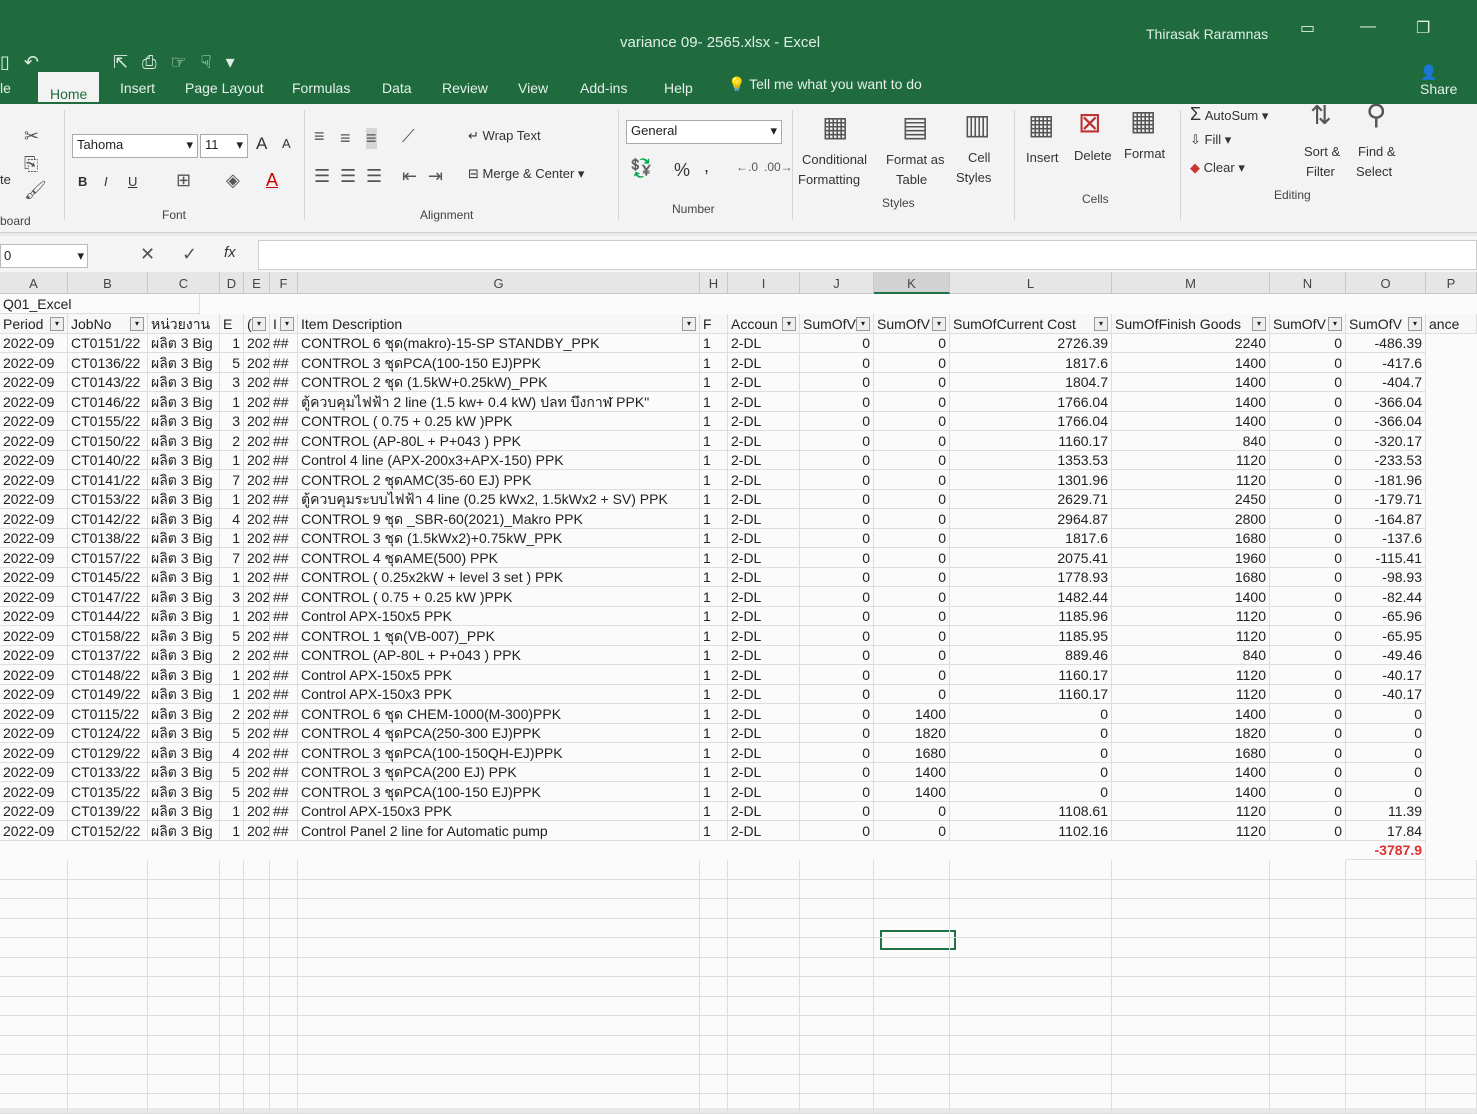 The width and height of the screenshot is (1477, 1114). What do you see at coordinates (1386, 421) in the screenshot?
I see `table-cell: -366.04` at bounding box center [1386, 421].